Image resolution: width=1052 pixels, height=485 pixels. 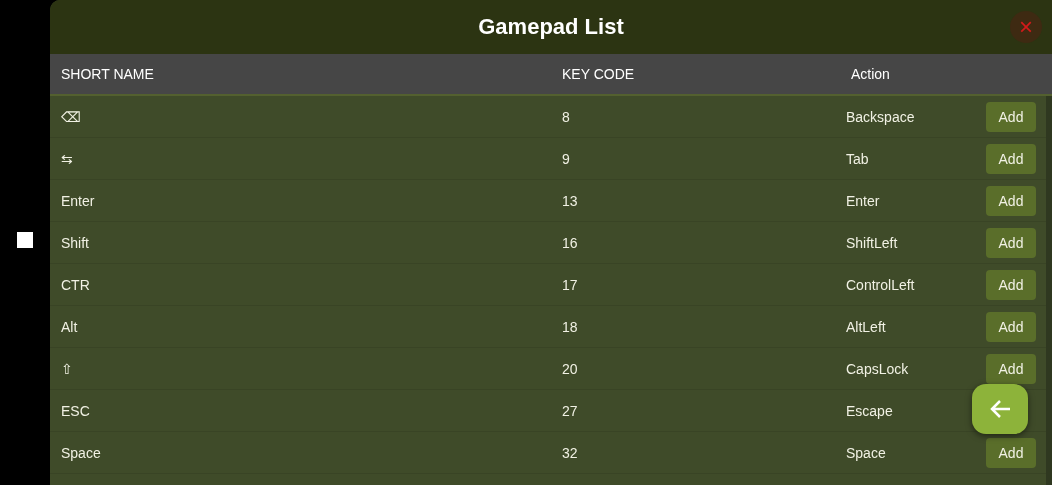 What do you see at coordinates (551, 27) in the screenshot?
I see `dialog-title: Gamepad List` at bounding box center [551, 27].